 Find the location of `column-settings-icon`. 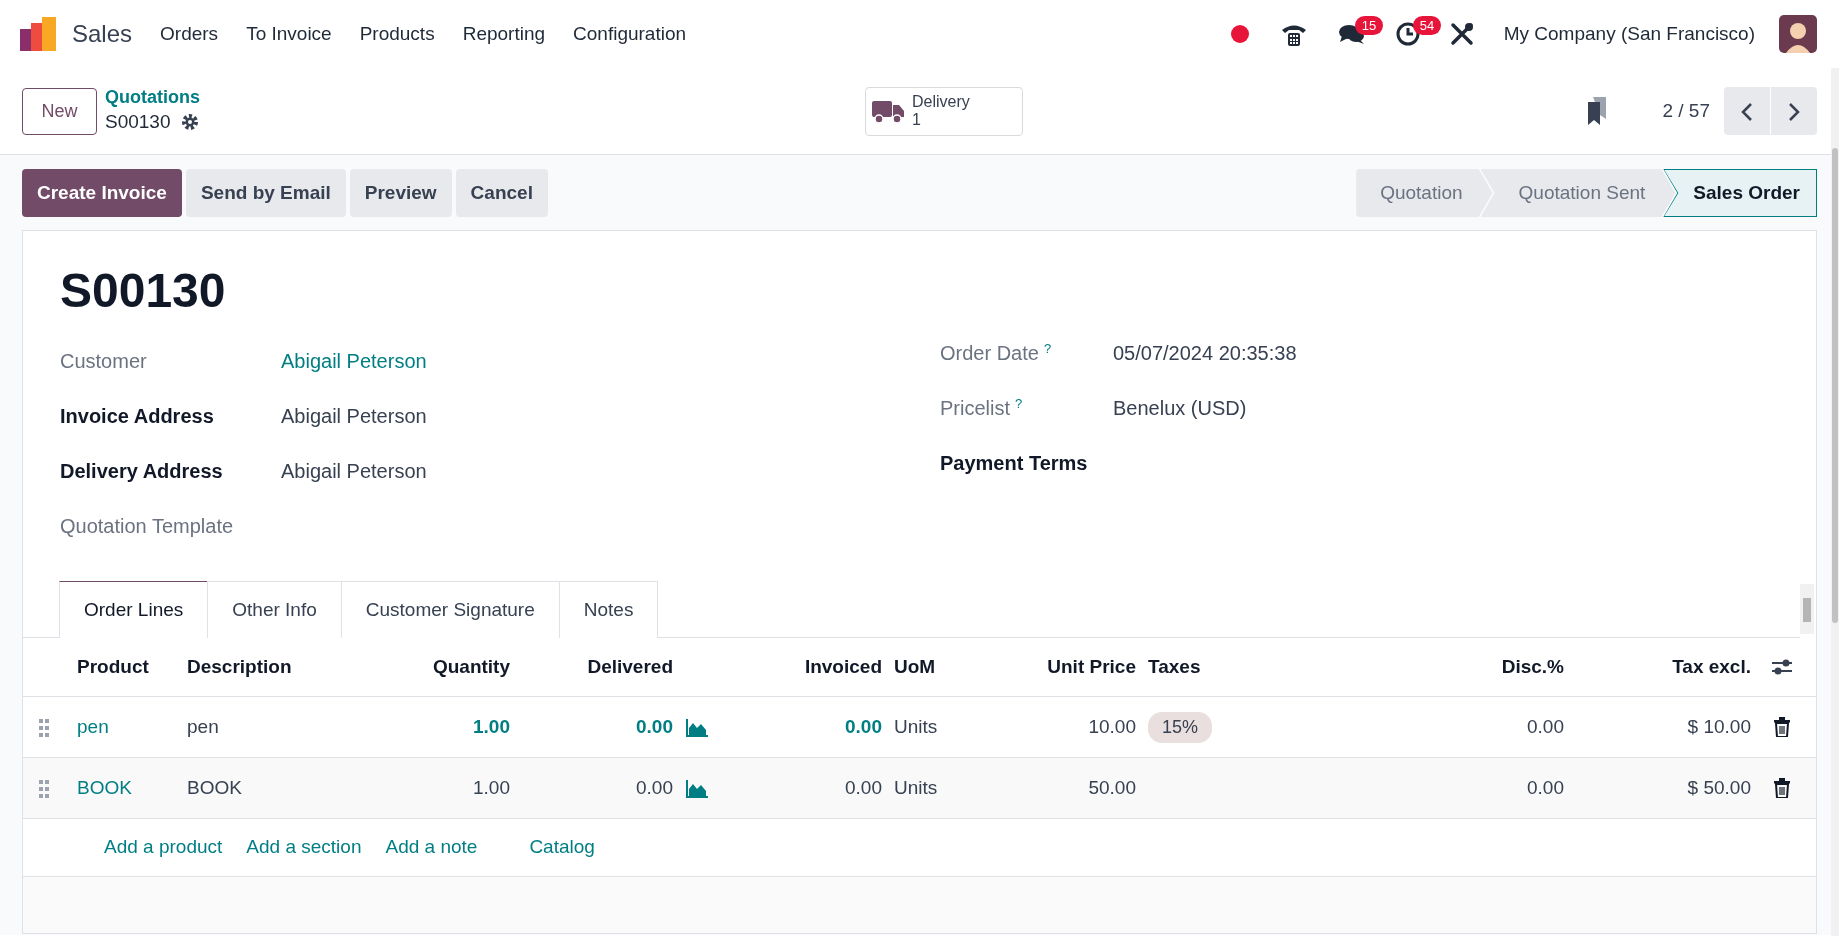

column-settings-icon is located at coordinates (1782, 667).